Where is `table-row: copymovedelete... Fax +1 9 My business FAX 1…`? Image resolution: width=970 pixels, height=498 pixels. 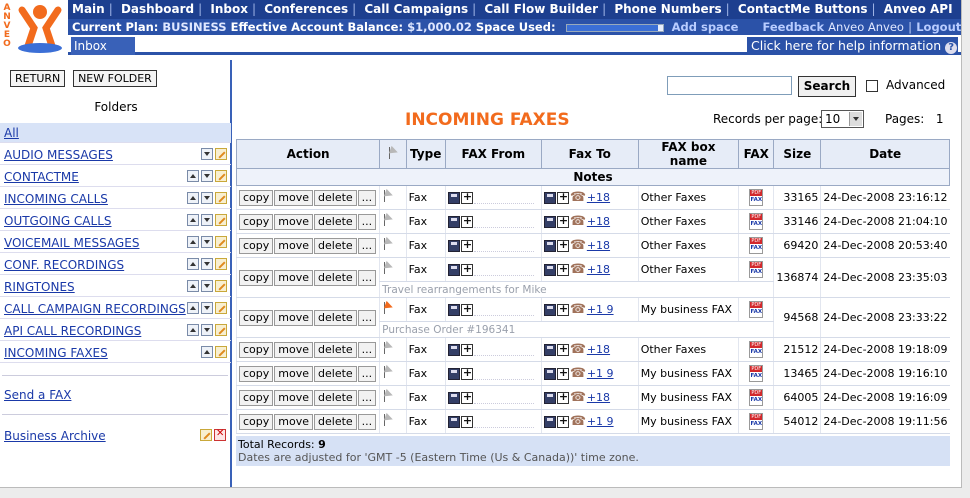 table-row: copymovedelete... Fax +1 9 My business FAX 1… is located at coordinates (592, 373).